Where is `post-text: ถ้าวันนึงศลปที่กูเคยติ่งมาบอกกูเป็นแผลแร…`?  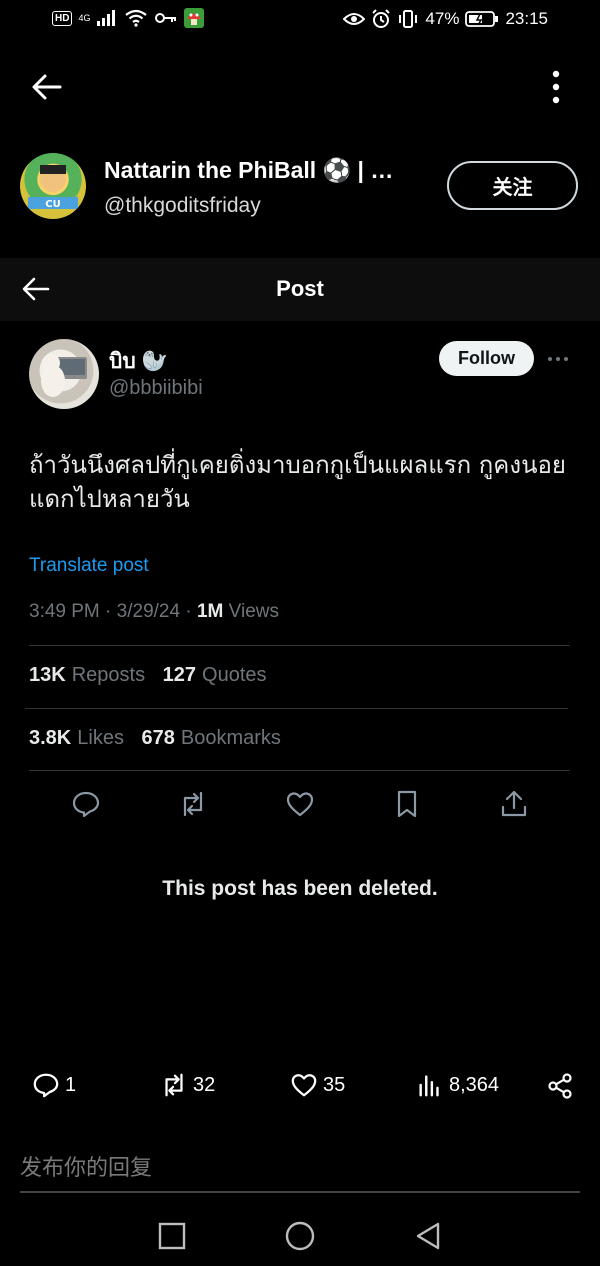 post-text: ถ้าวันนึงศลปที่กูเคยติ่งมาบอกกูเป็นแผลแร… is located at coordinates (297, 482).